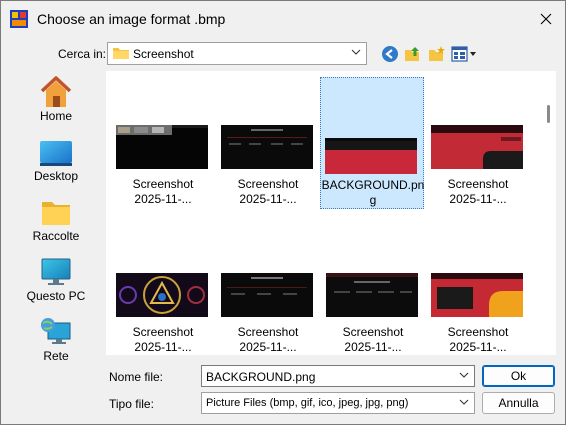  I want to click on vertical-scrollbar, so click(549, 213).